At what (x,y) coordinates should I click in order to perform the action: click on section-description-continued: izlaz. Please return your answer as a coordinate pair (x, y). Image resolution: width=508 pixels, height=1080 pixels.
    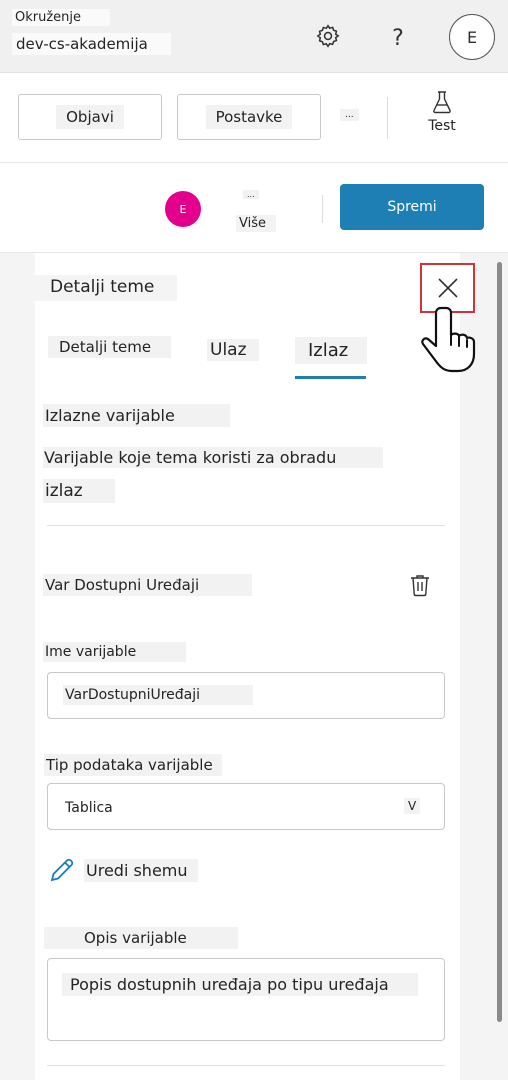
    Looking at the image, I should click on (79, 491).